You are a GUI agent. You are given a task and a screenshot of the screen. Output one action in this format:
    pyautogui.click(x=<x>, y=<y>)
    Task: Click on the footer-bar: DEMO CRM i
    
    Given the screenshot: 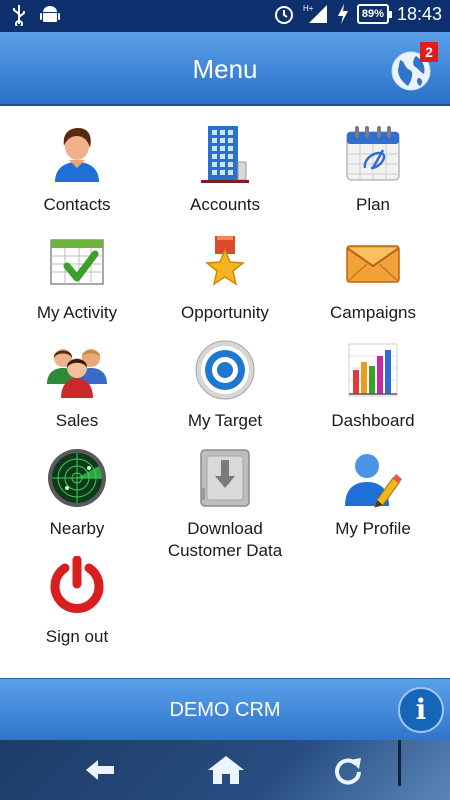 What is the action you would take?
    pyautogui.click(x=225, y=709)
    